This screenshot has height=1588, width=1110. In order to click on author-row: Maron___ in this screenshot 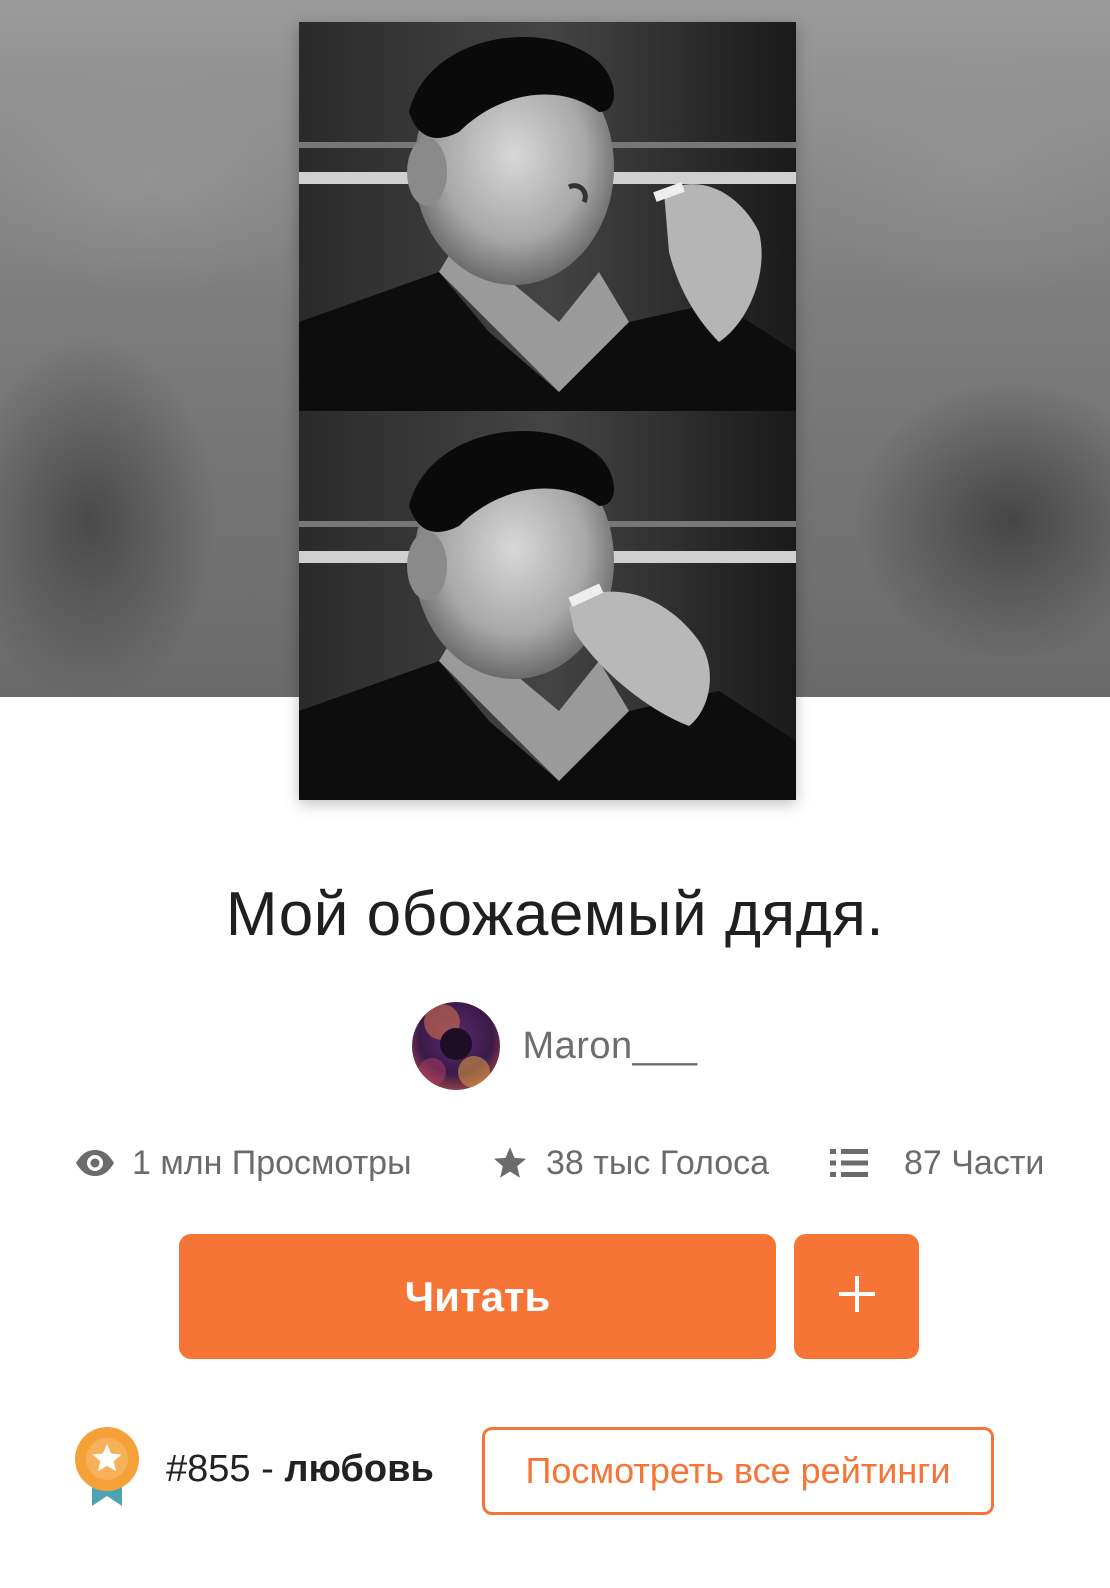, I will do `click(555, 1046)`.